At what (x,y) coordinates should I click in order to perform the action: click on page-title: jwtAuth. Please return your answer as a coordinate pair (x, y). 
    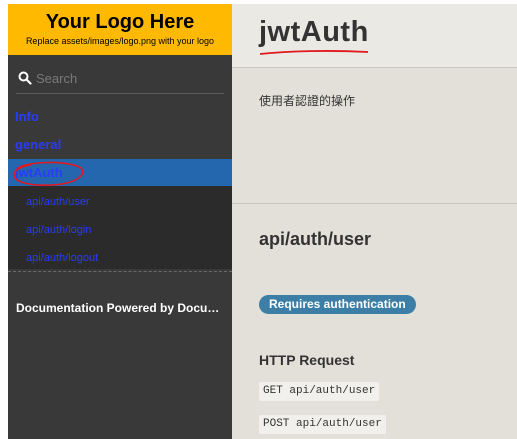
    Looking at the image, I should click on (314, 32).